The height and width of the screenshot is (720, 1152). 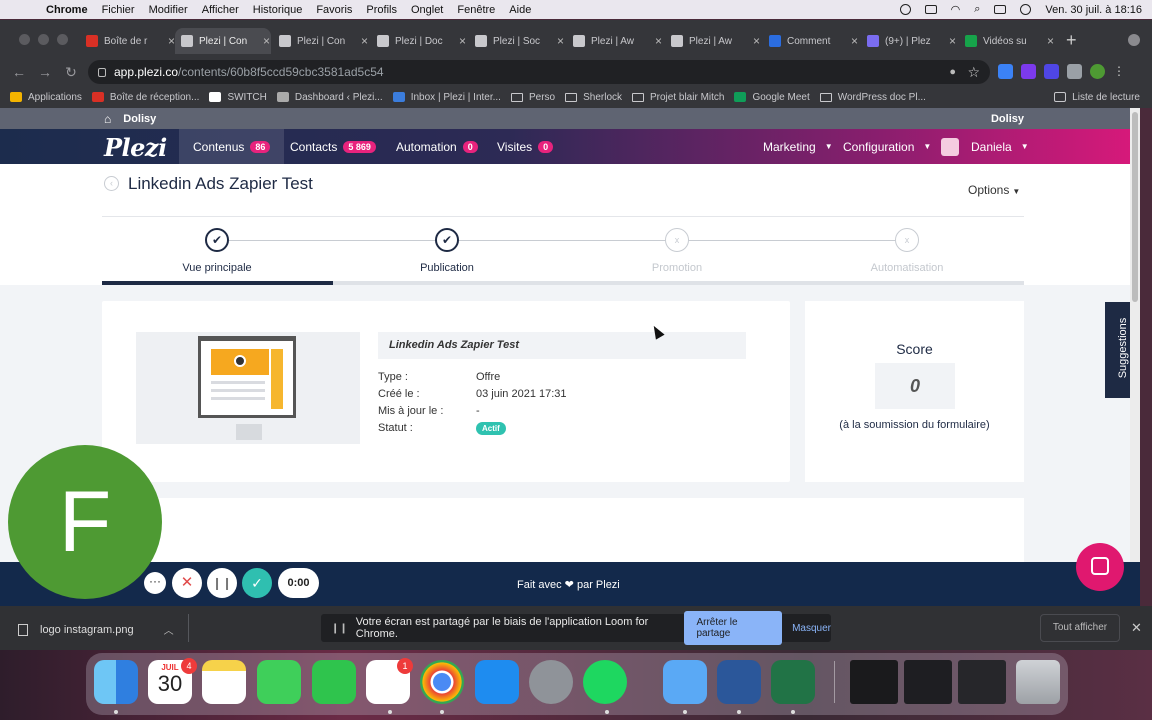 What do you see at coordinates (811, 628) in the screenshot?
I see `hide-banner-button: Masquer` at bounding box center [811, 628].